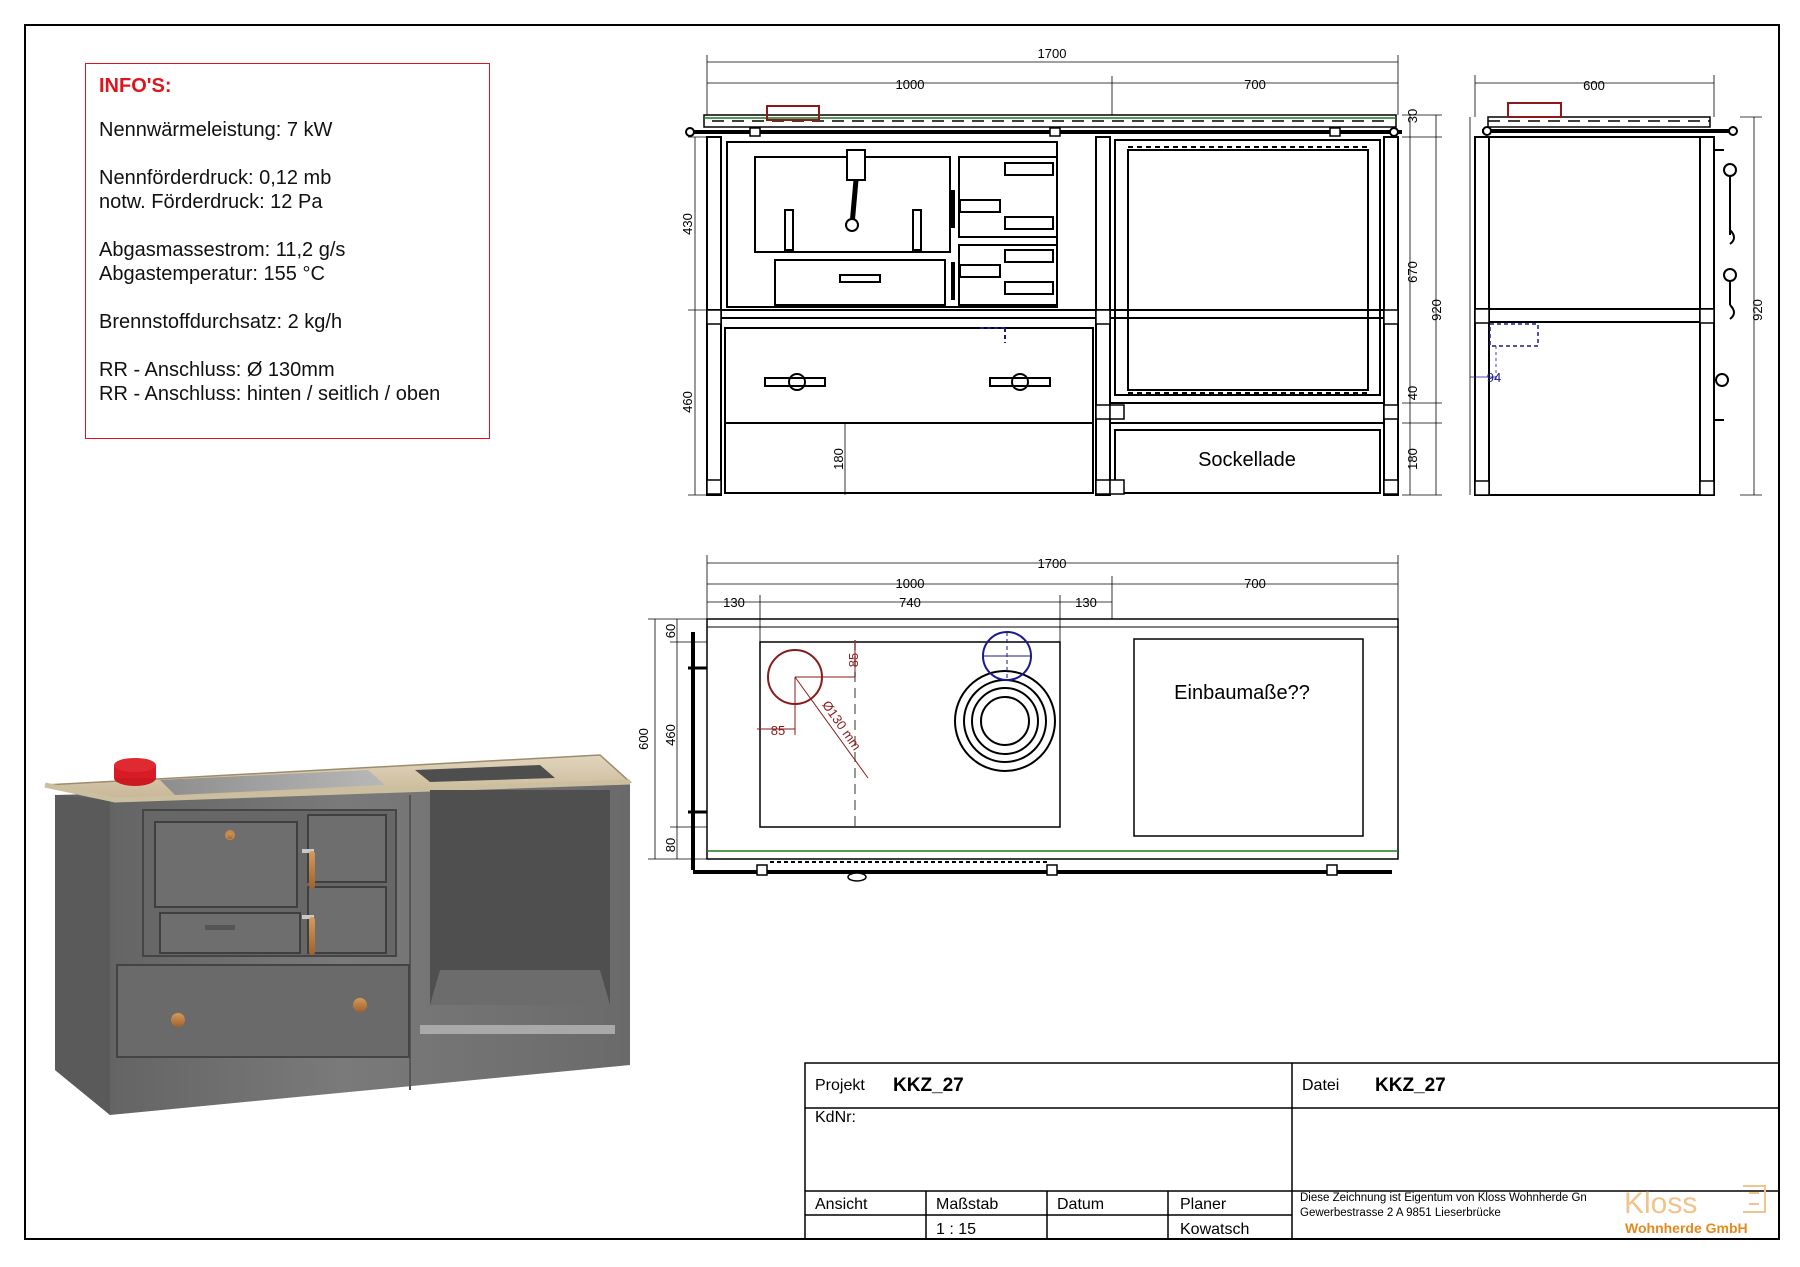 This screenshot has width=1800, height=1267. I want to click on massstab-label: Maßstab, so click(967, 1204).